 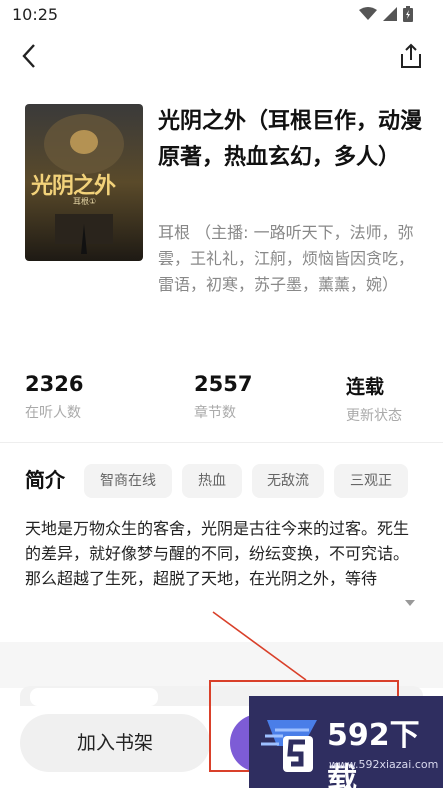 I want to click on tab-active, so click(x=94, y=697).